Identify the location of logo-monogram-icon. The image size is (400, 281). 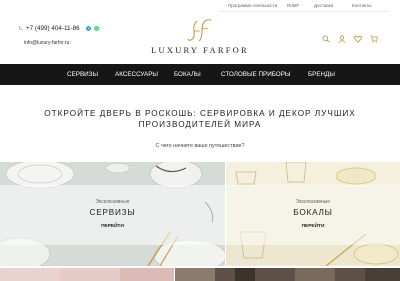
(200, 31).